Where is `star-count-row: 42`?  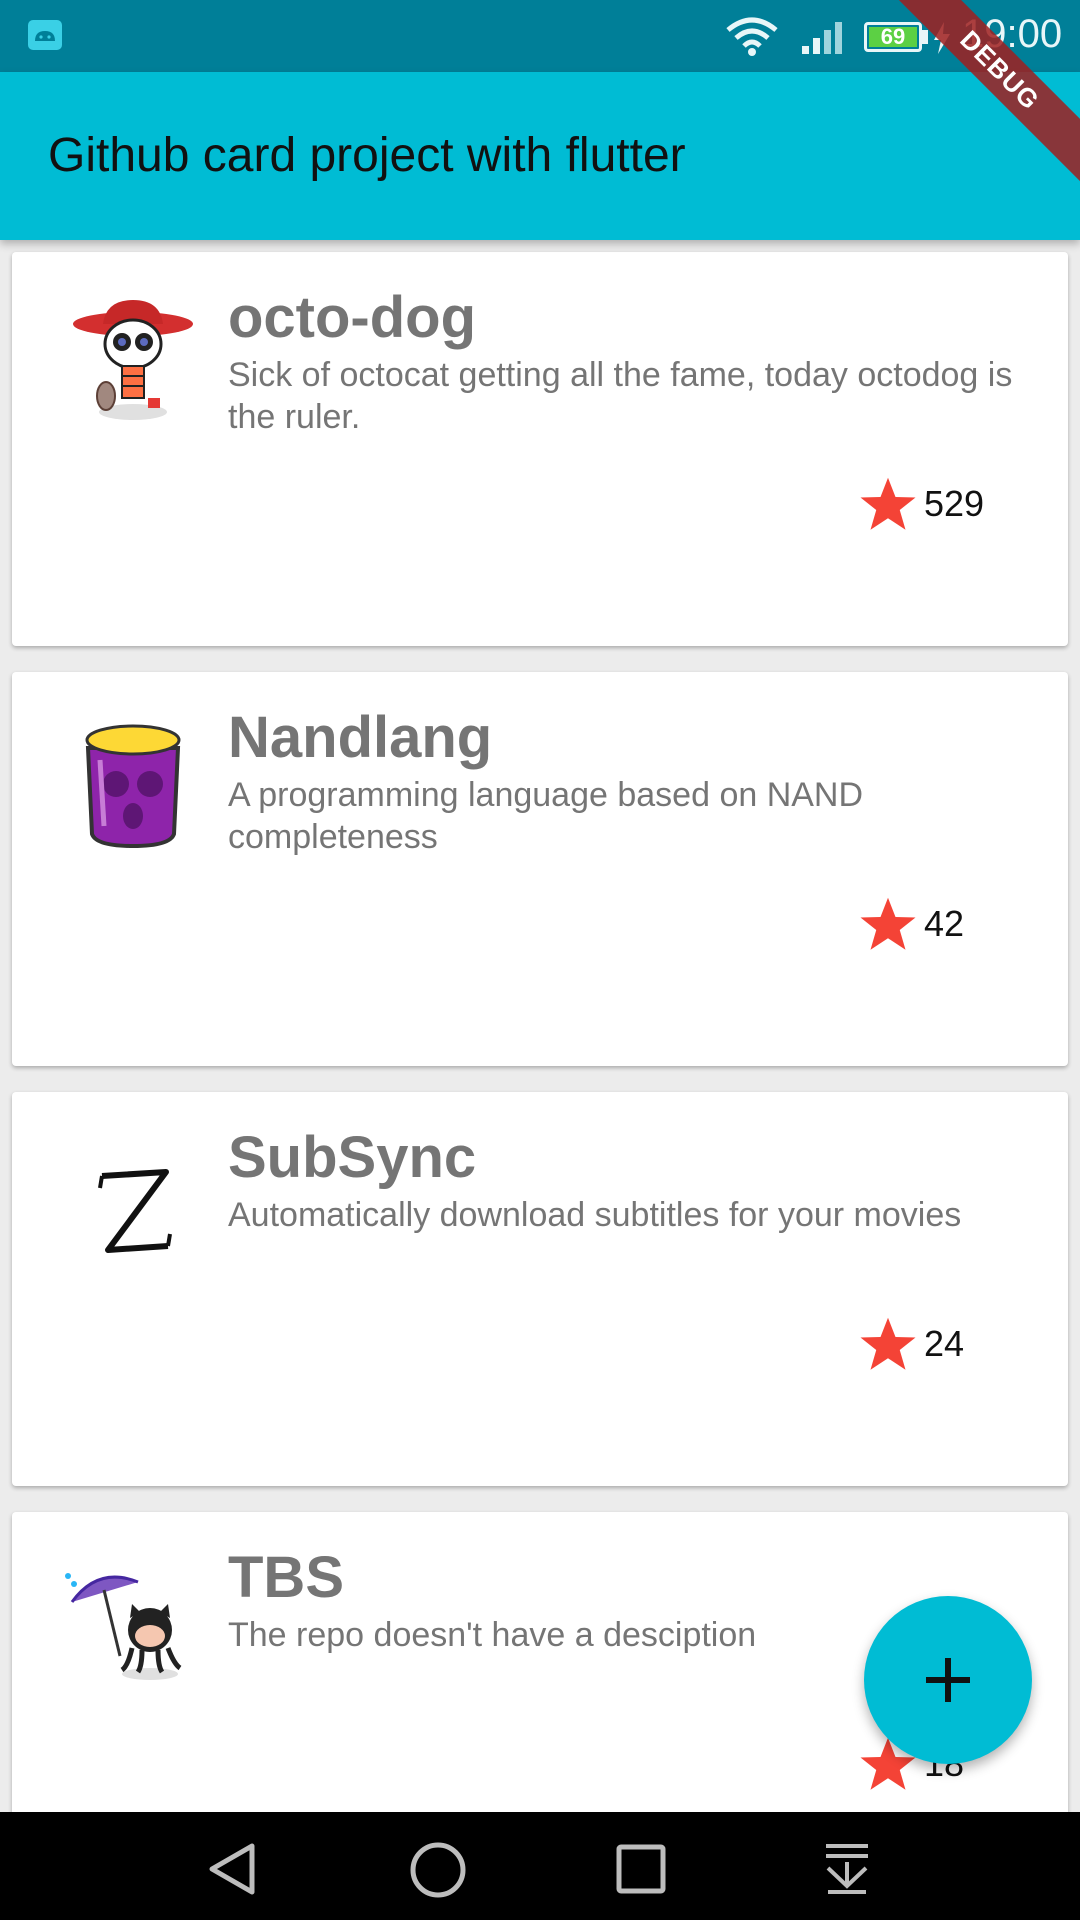
star-count-row: 42 is located at coordinates (911, 924).